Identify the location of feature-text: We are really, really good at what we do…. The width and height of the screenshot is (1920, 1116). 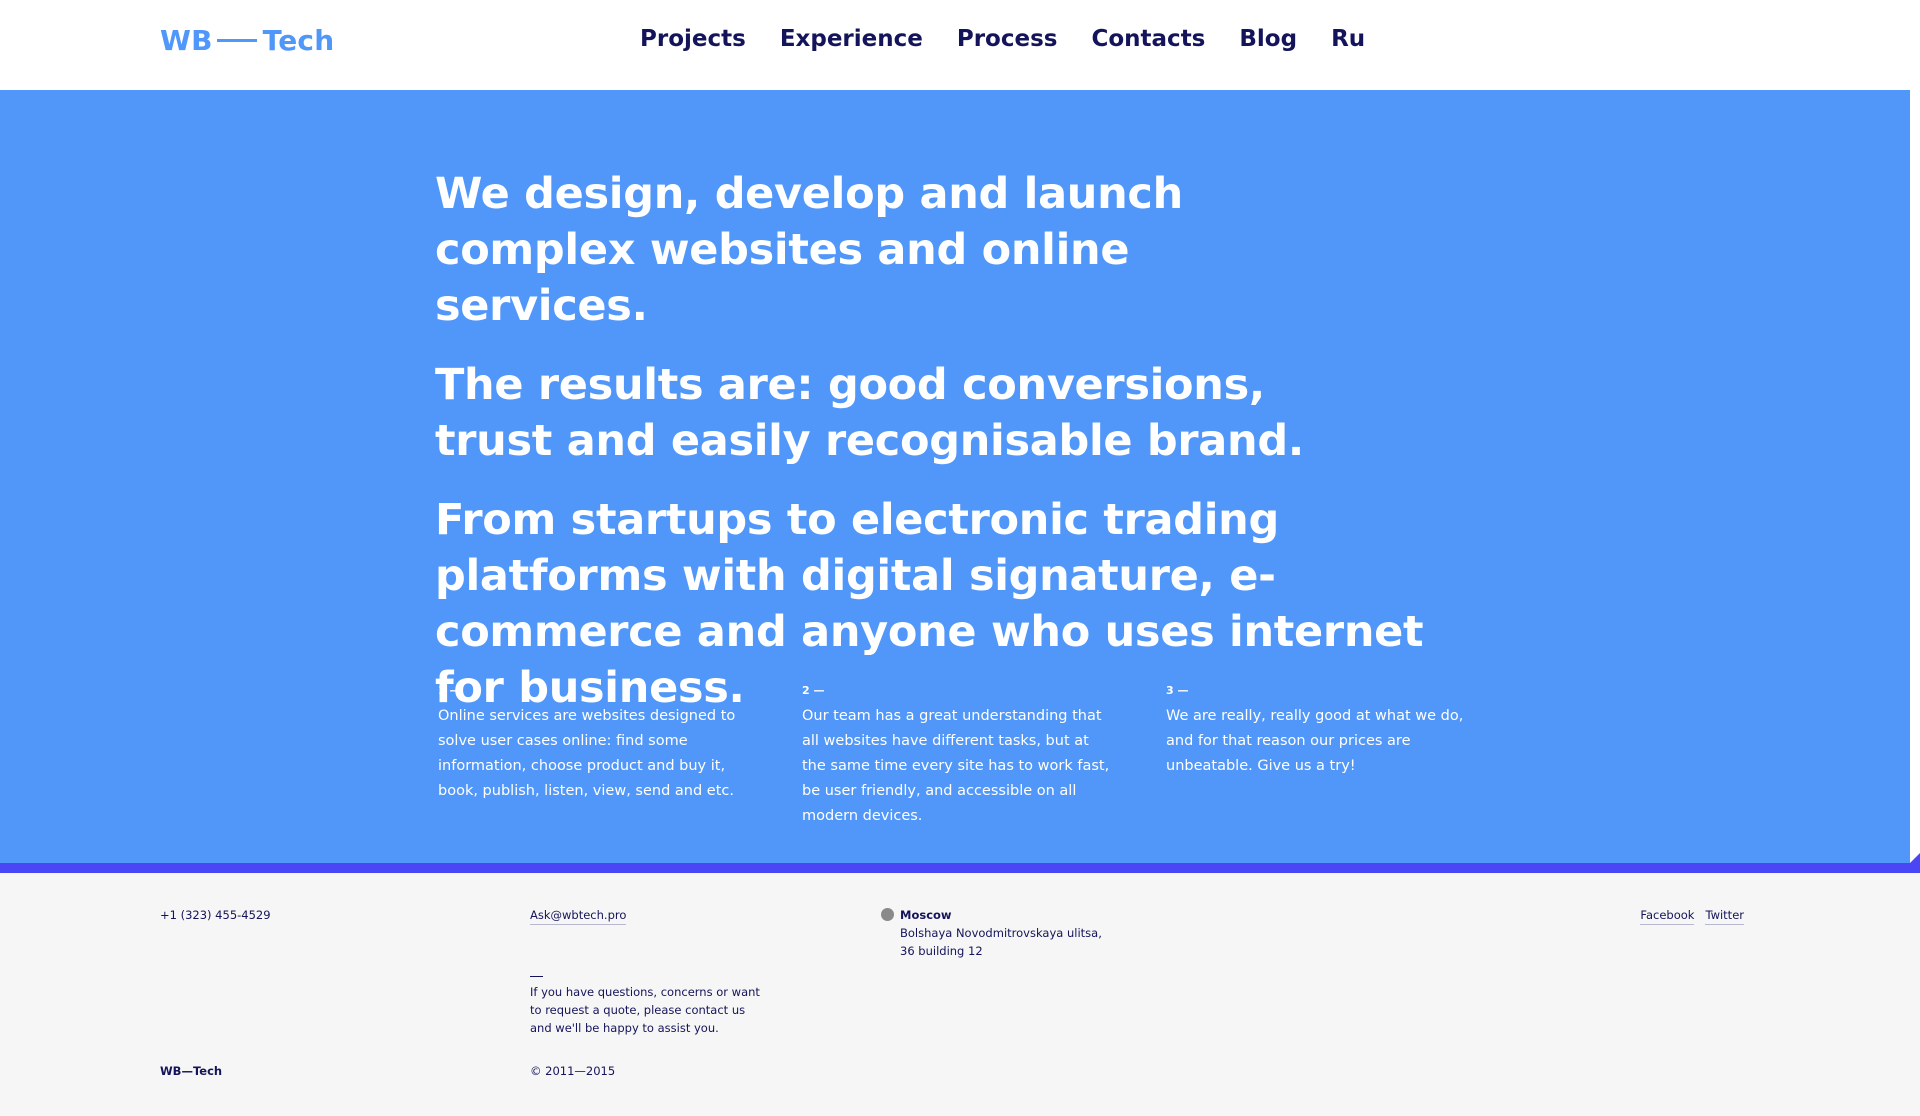
(1315, 741).